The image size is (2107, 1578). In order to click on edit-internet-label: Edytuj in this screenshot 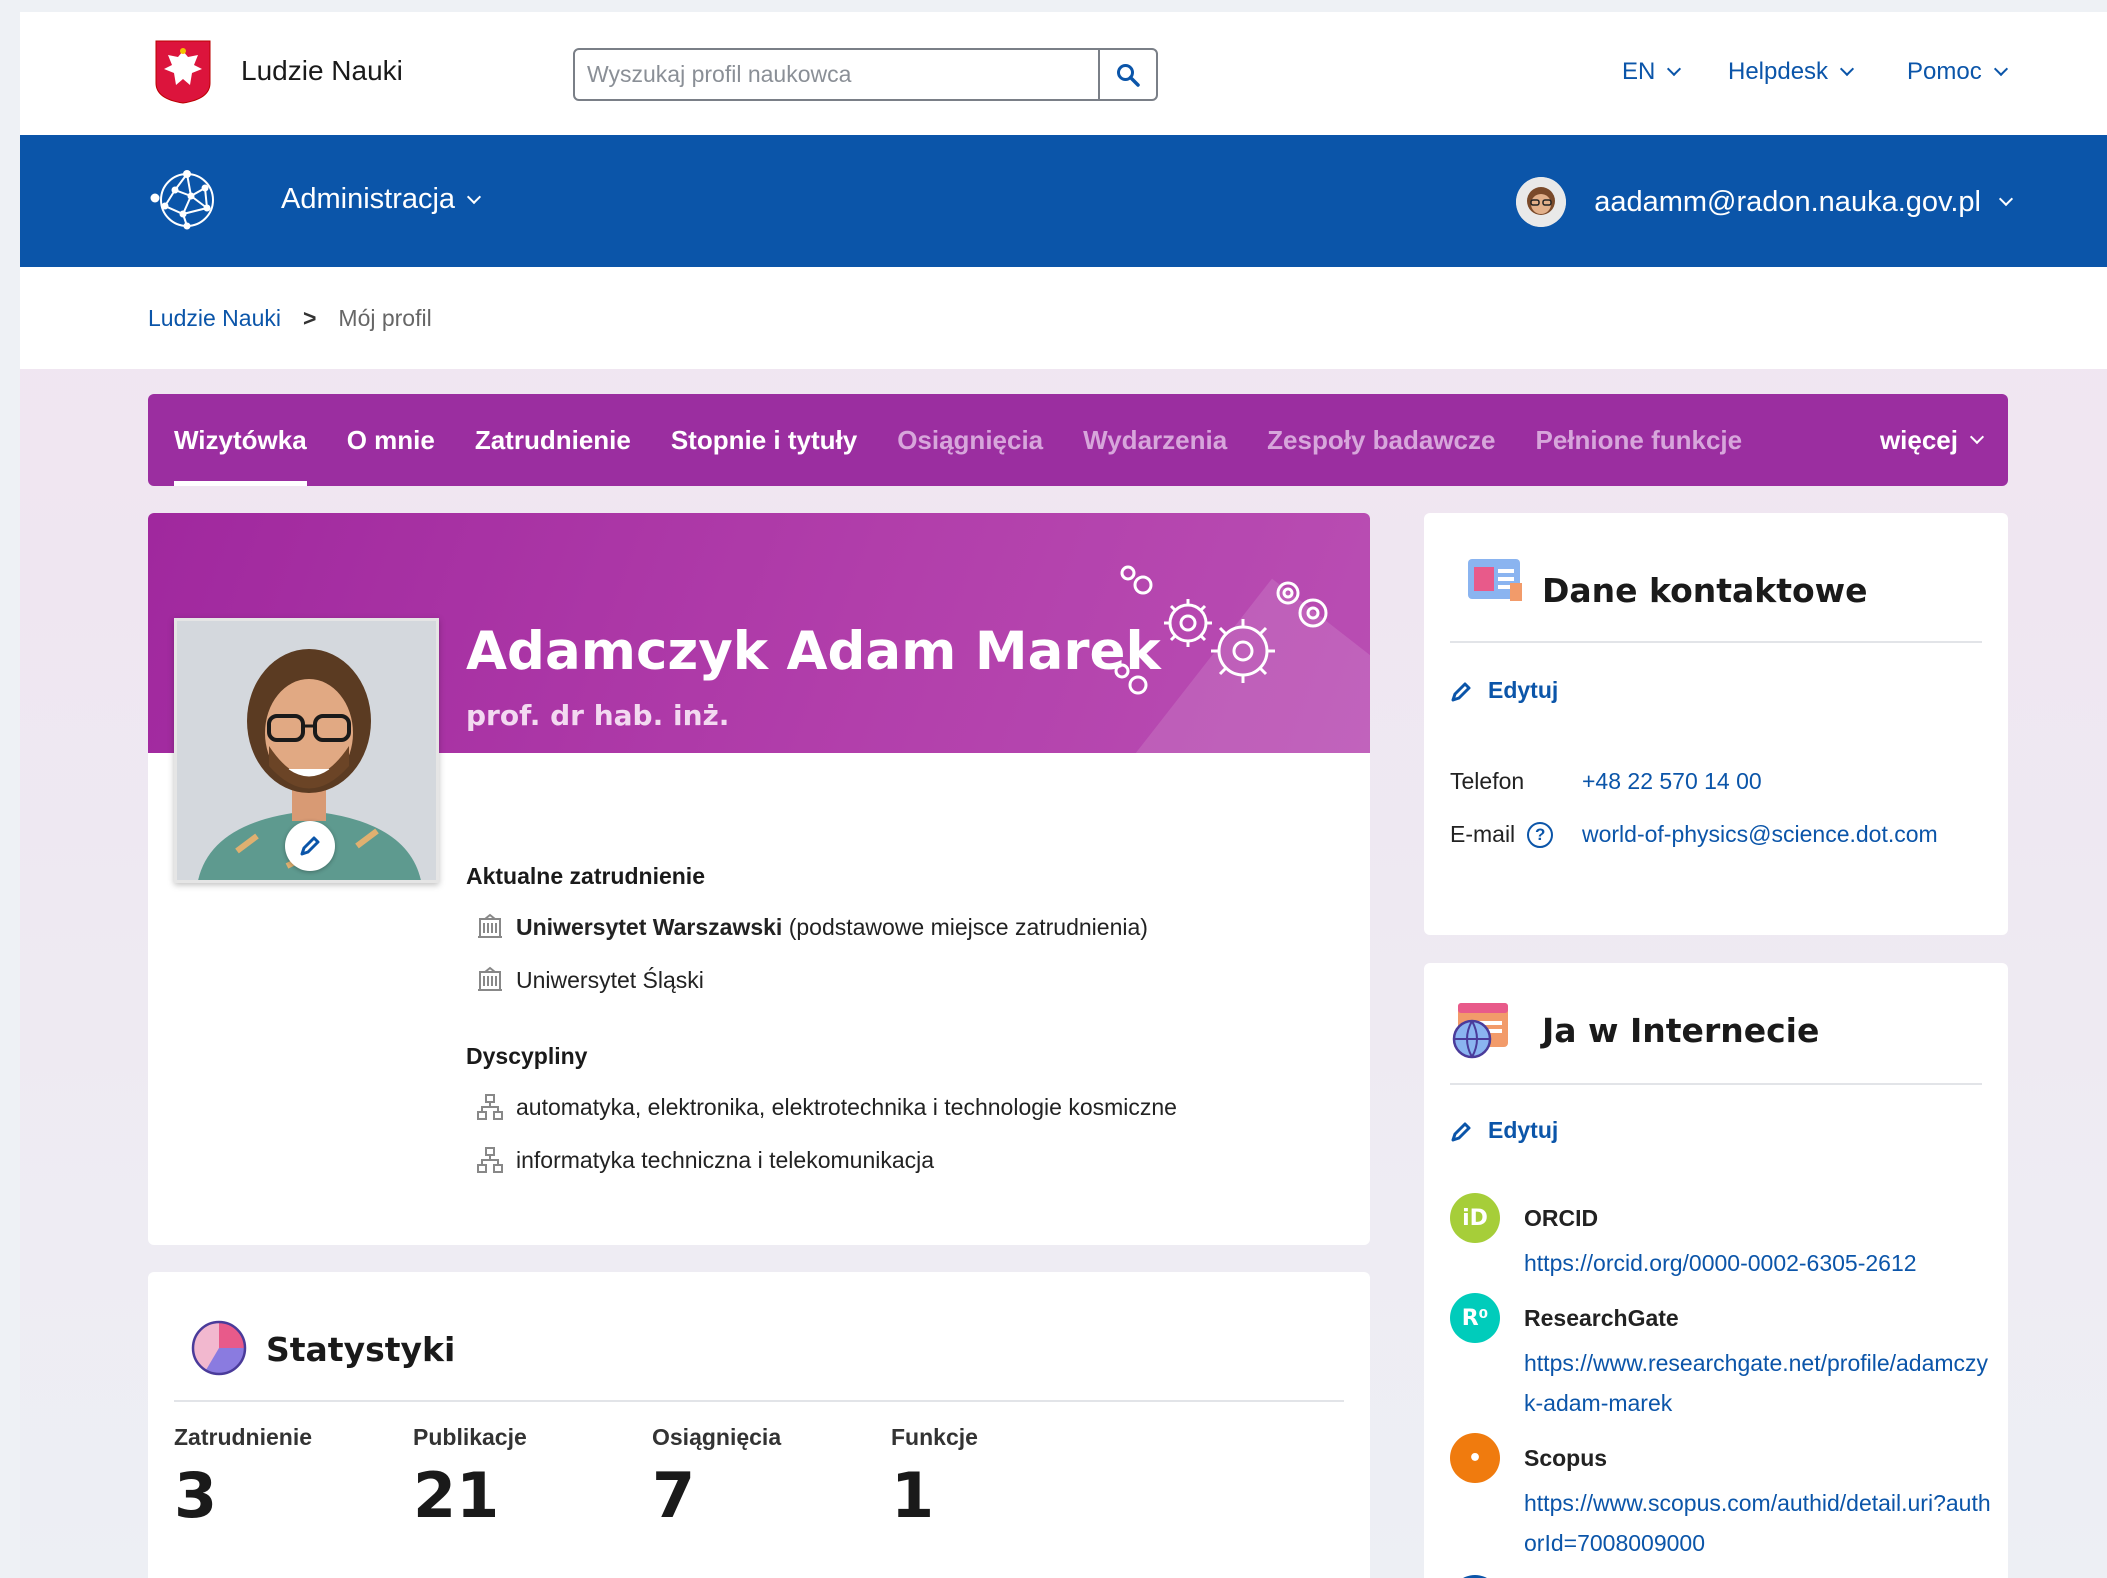, I will do `click(1523, 1130)`.